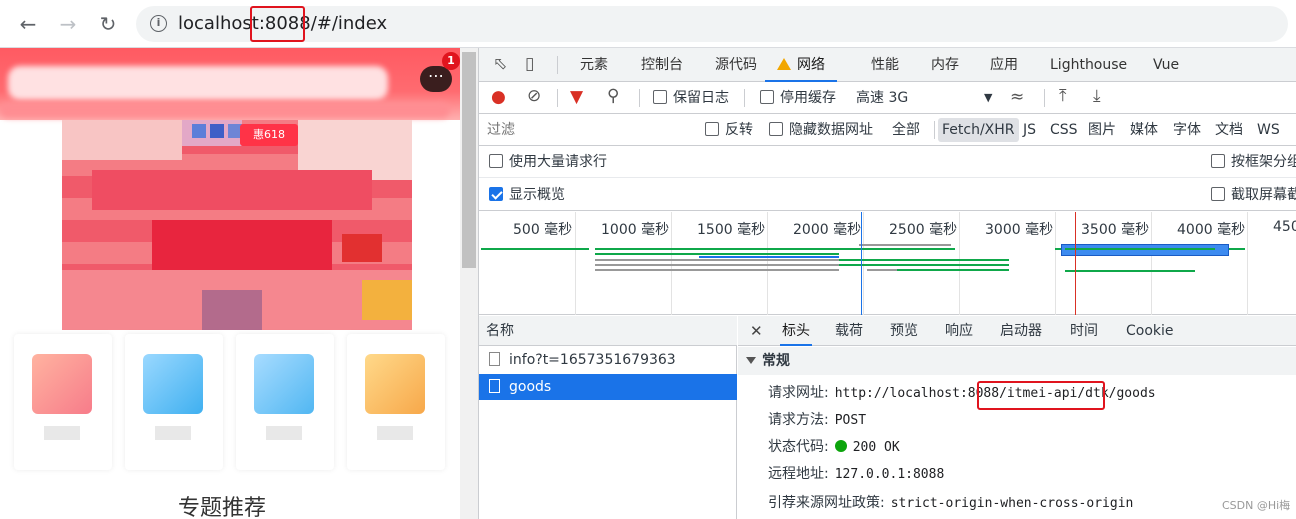 The image size is (1296, 519). What do you see at coordinates (500, 64) in the screenshot?
I see `inspect-element-icon: ⬁` at bounding box center [500, 64].